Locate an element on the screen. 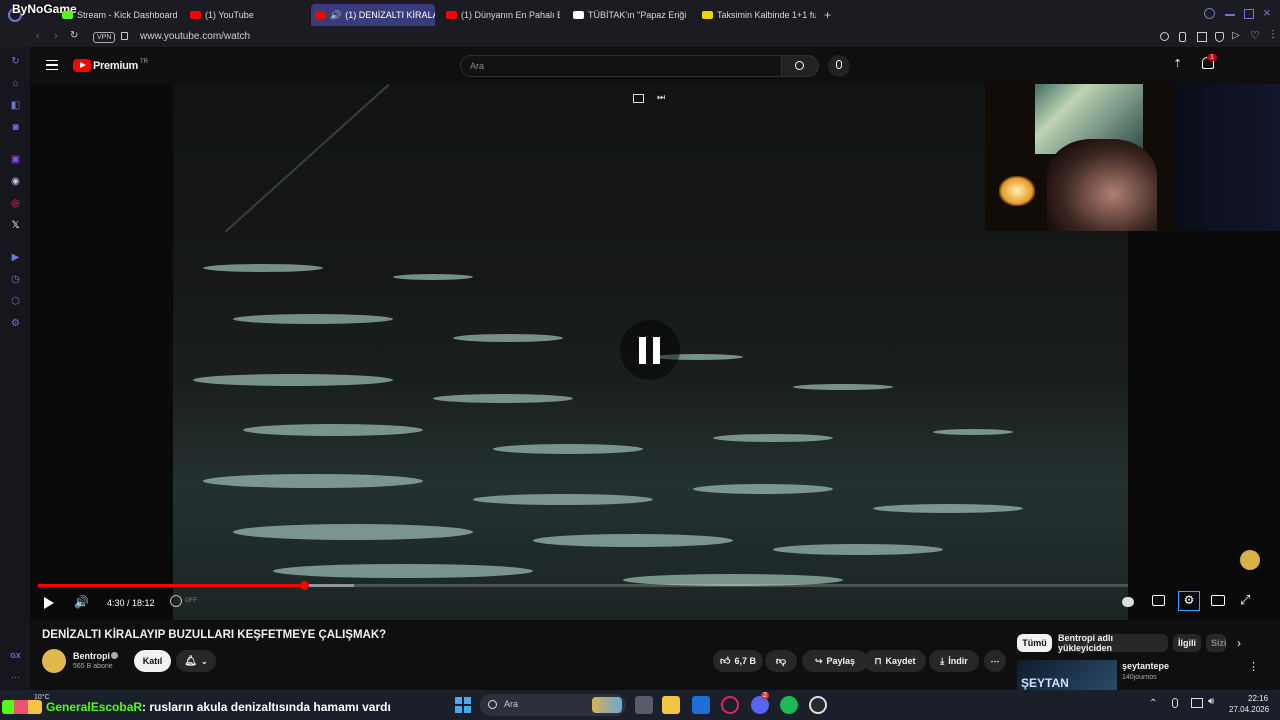  chat-badges-icon is located at coordinates (22, 707).